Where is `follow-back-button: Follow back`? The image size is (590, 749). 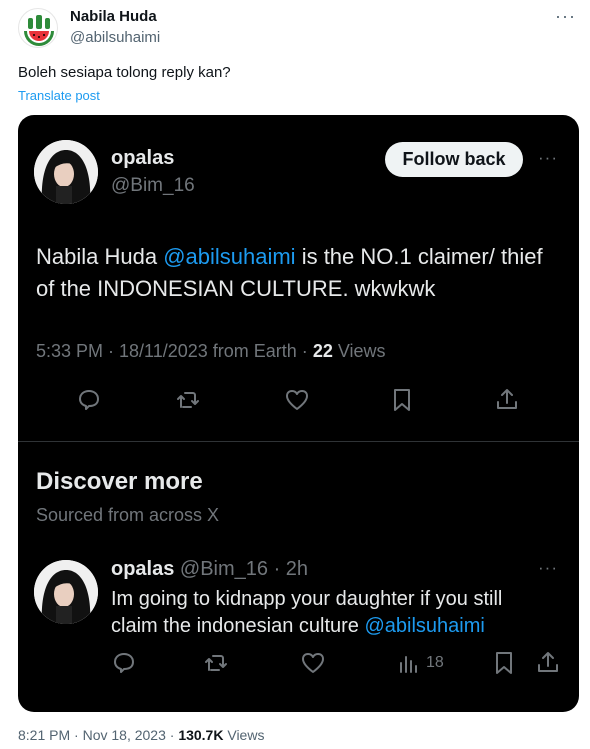
follow-back-button: Follow back is located at coordinates (454, 159).